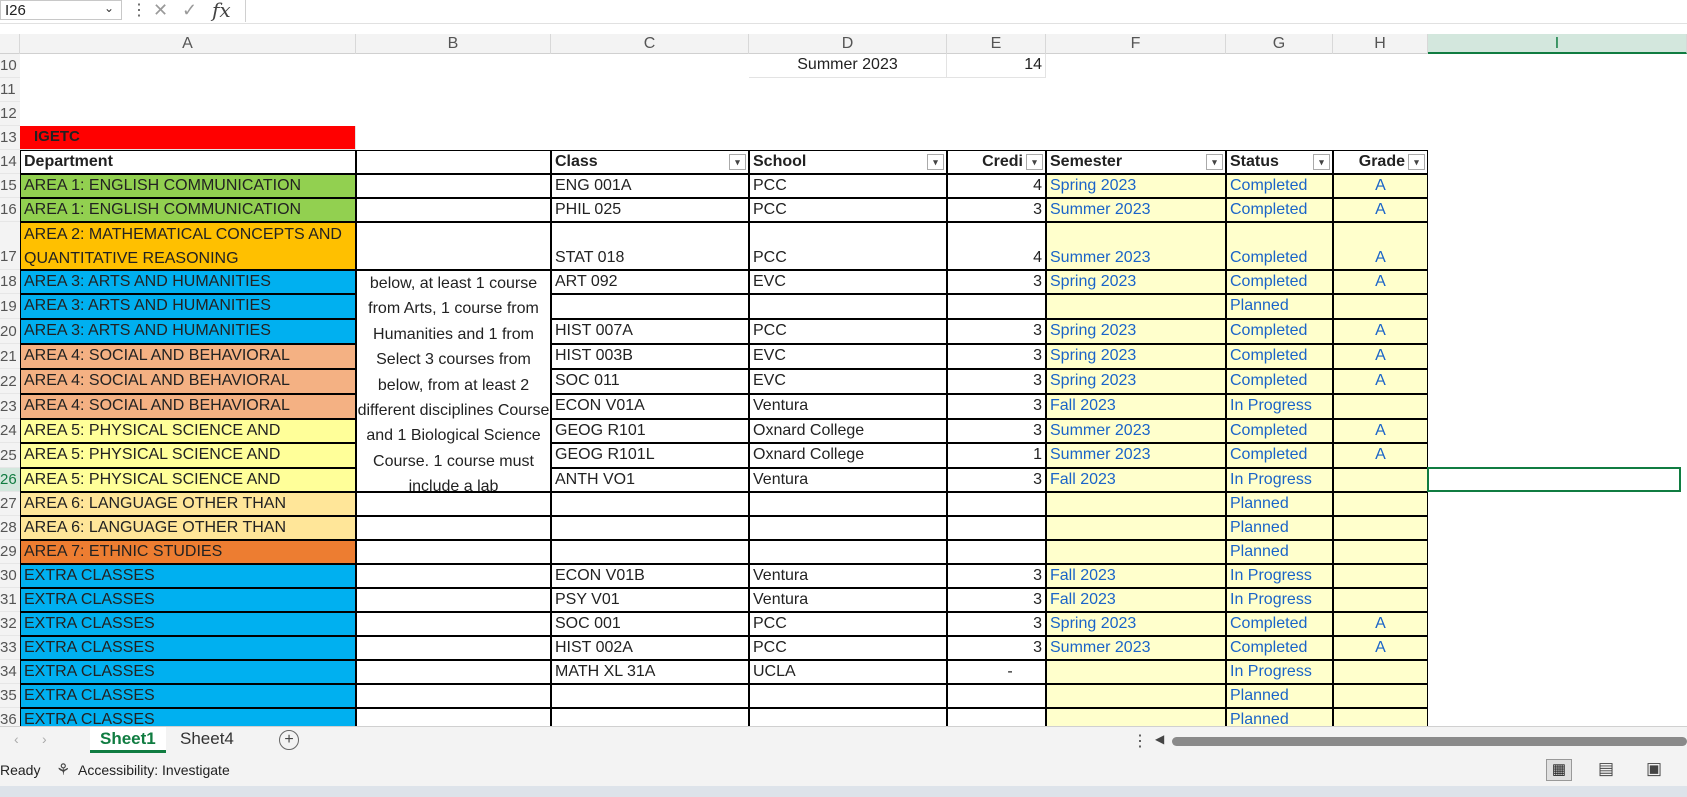  Describe the element at coordinates (10, 552) in the screenshot. I see `row-header: 29` at that location.